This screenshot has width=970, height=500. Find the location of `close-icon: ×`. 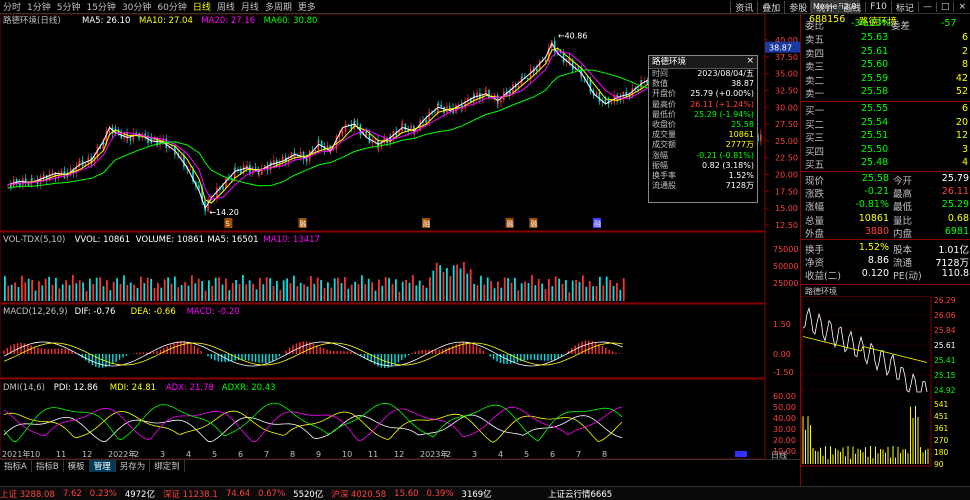

close-icon: × is located at coordinates (750, 61).